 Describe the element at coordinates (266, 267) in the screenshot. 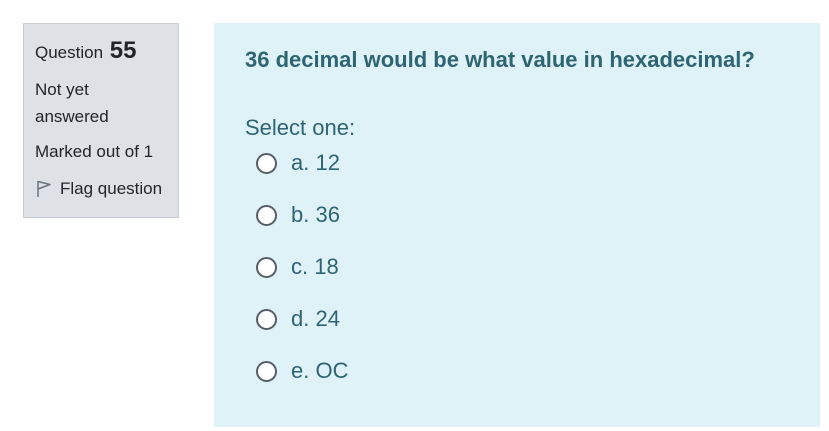

I see `radio-c` at that location.